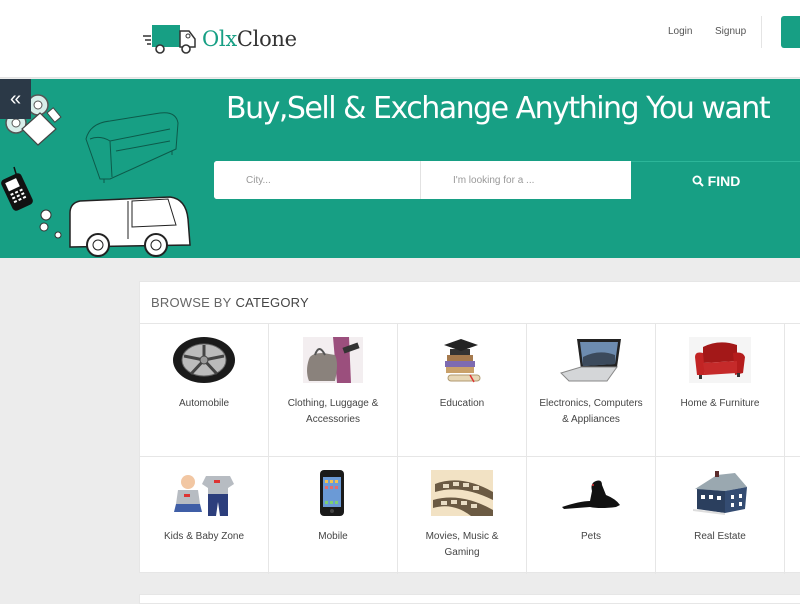  I want to click on category-label: Automobile, so click(204, 403).